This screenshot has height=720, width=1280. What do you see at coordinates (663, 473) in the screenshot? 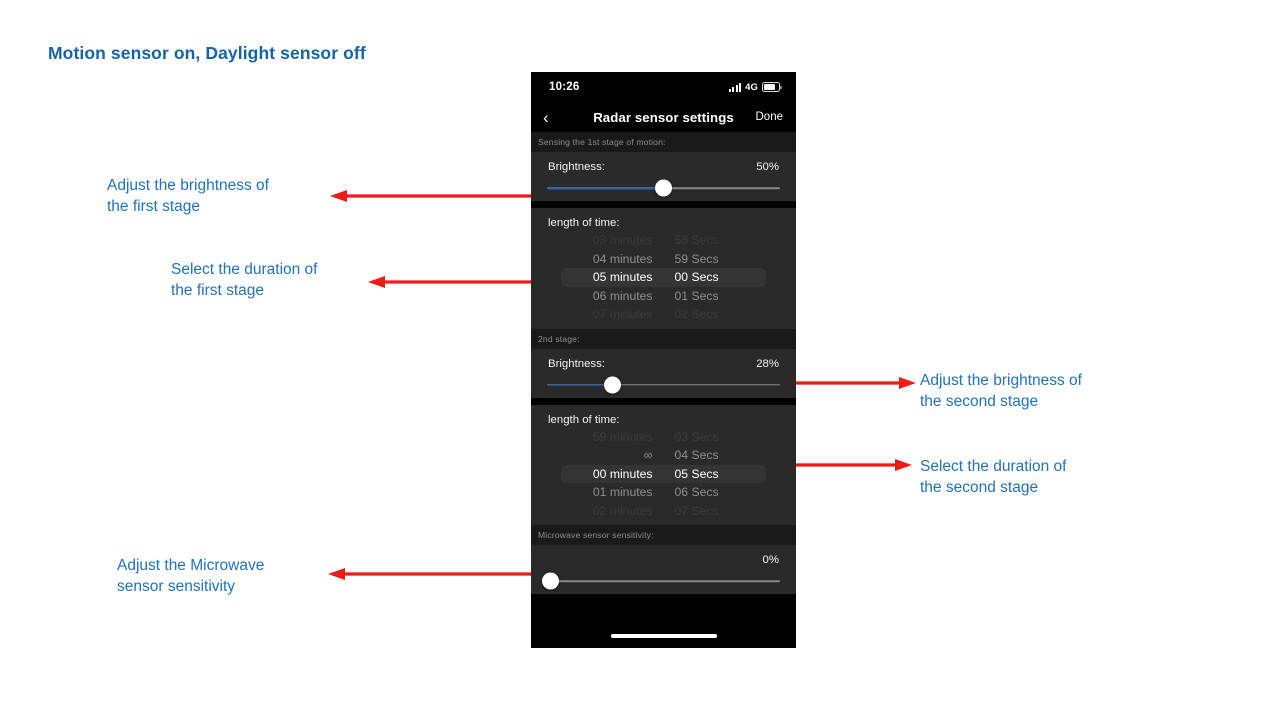
I see `picker-row-selected: 00 minutes 05 Secs` at bounding box center [663, 473].